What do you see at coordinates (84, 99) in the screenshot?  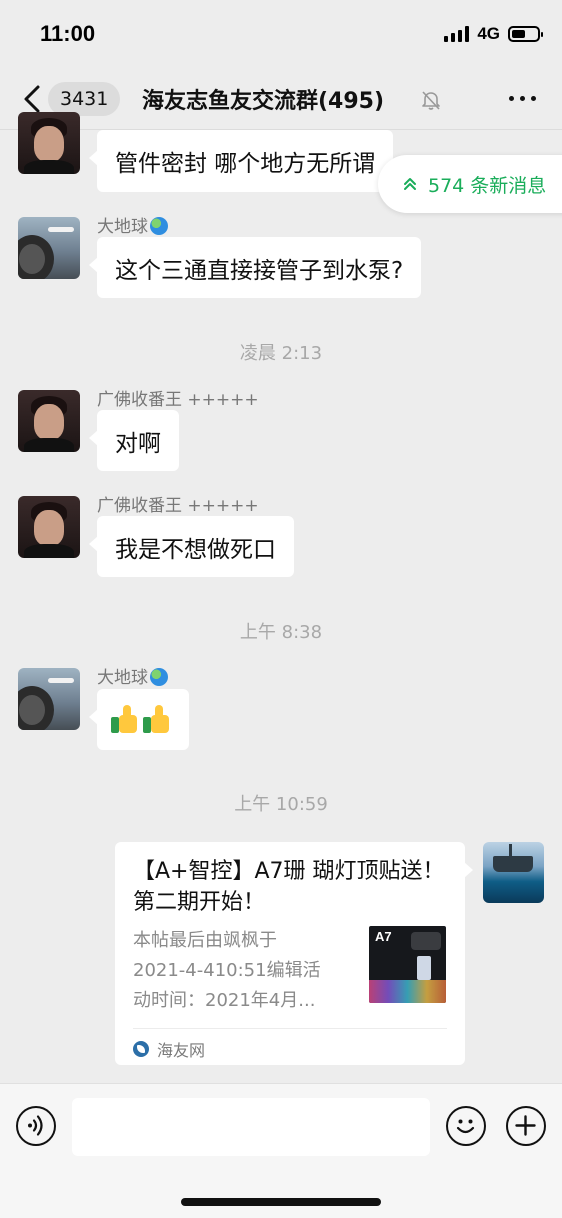 I see `unread-count-badge: 3431` at bounding box center [84, 99].